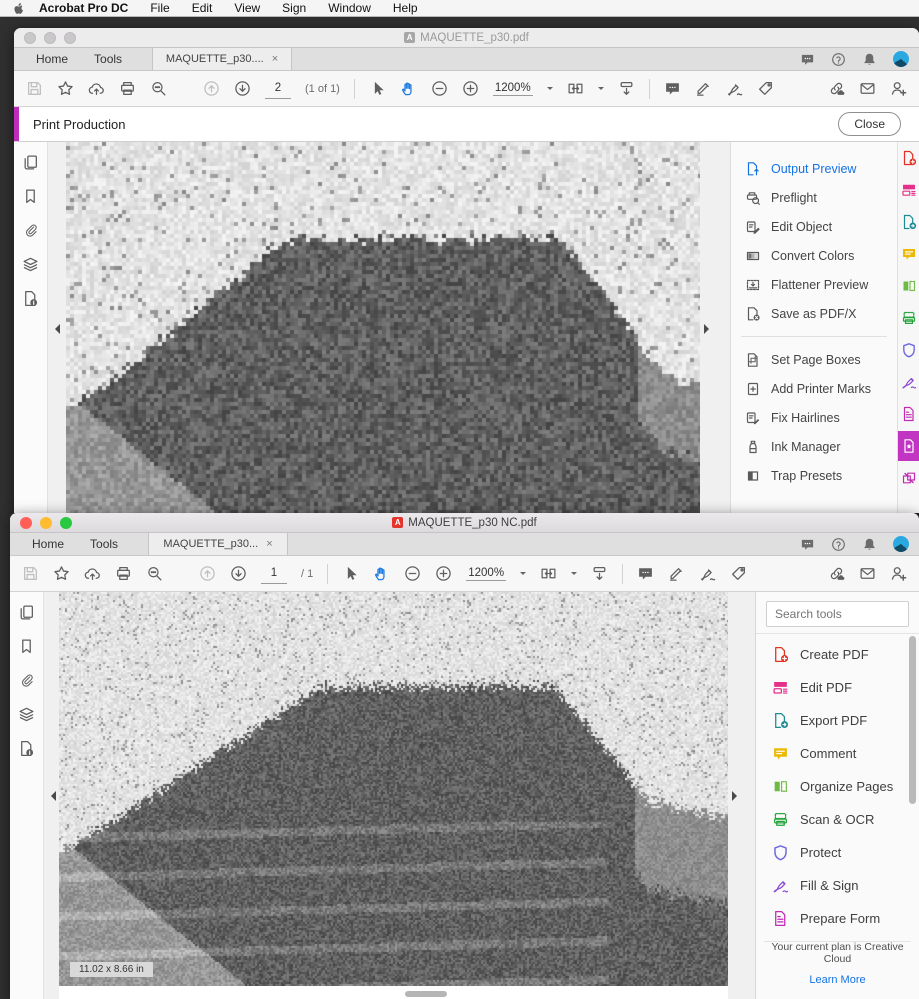  What do you see at coordinates (869, 544) in the screenshot?
I see `notifications-bell-icon` at bounding box center [869, 544].